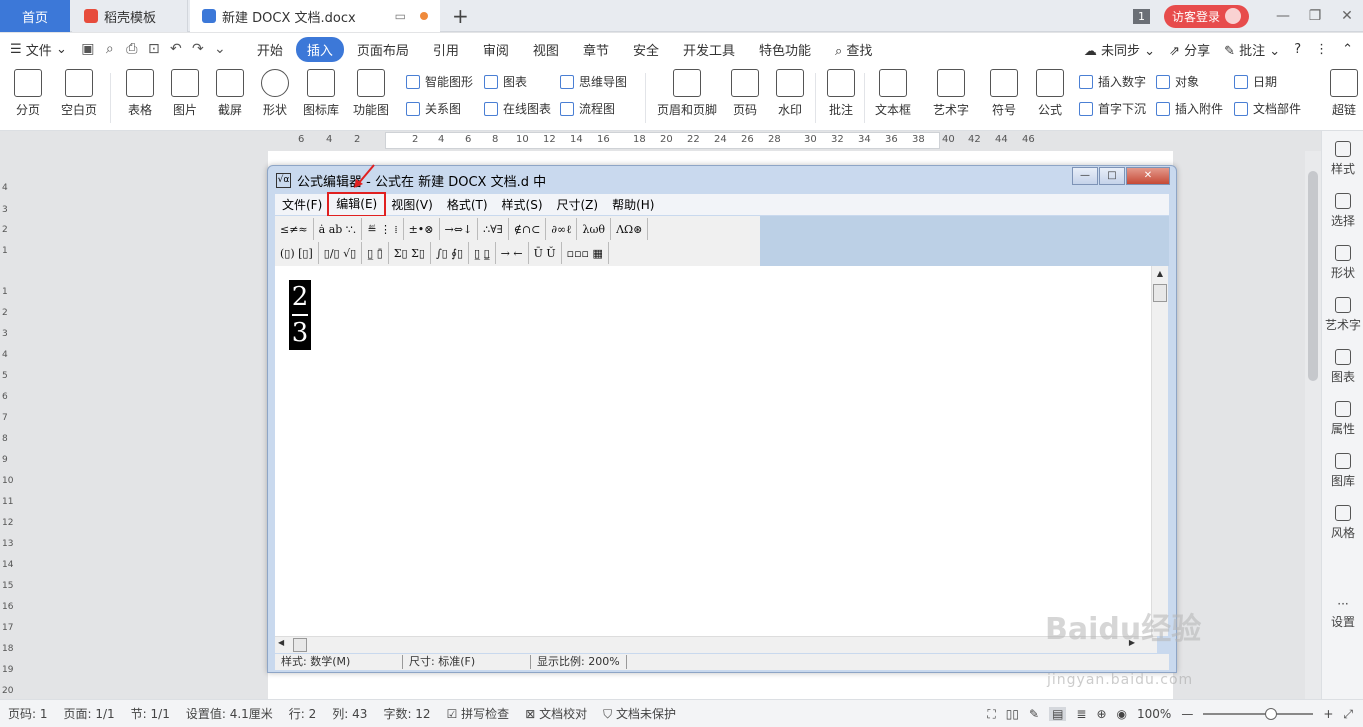 This screenshot has height=727, width=1363. I want to click on function-chart-button: 功能图, so click(371, 93).